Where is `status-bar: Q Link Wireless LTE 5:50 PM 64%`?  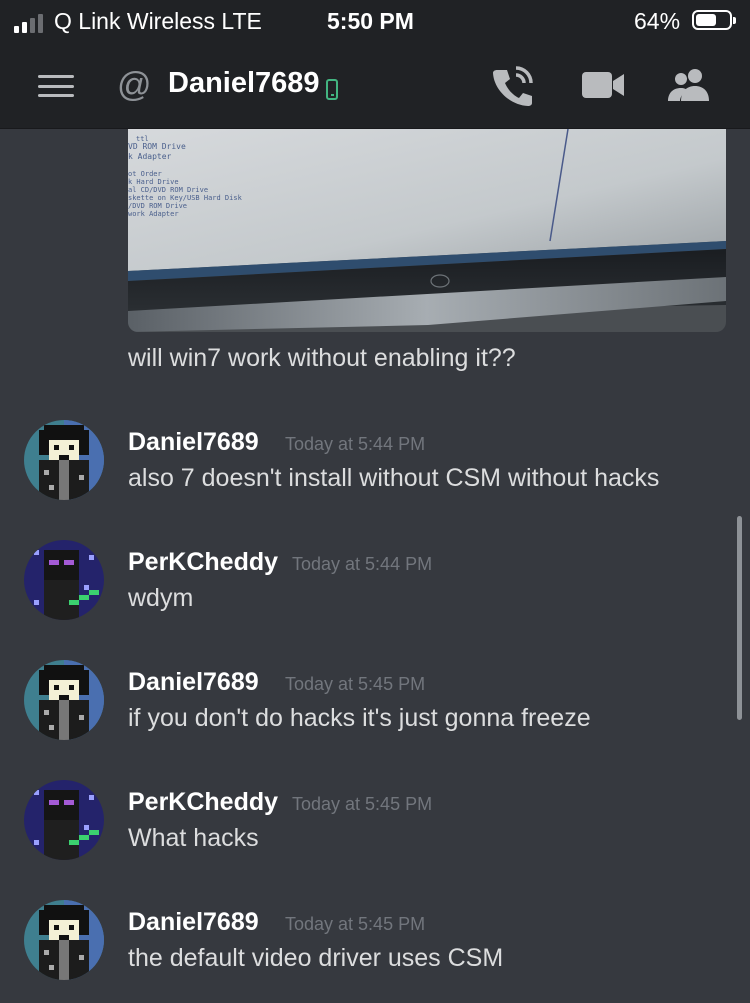
status-bar: Q Link Wireless LTE 5:50 PM 64% is located at coordinates (375, 21).